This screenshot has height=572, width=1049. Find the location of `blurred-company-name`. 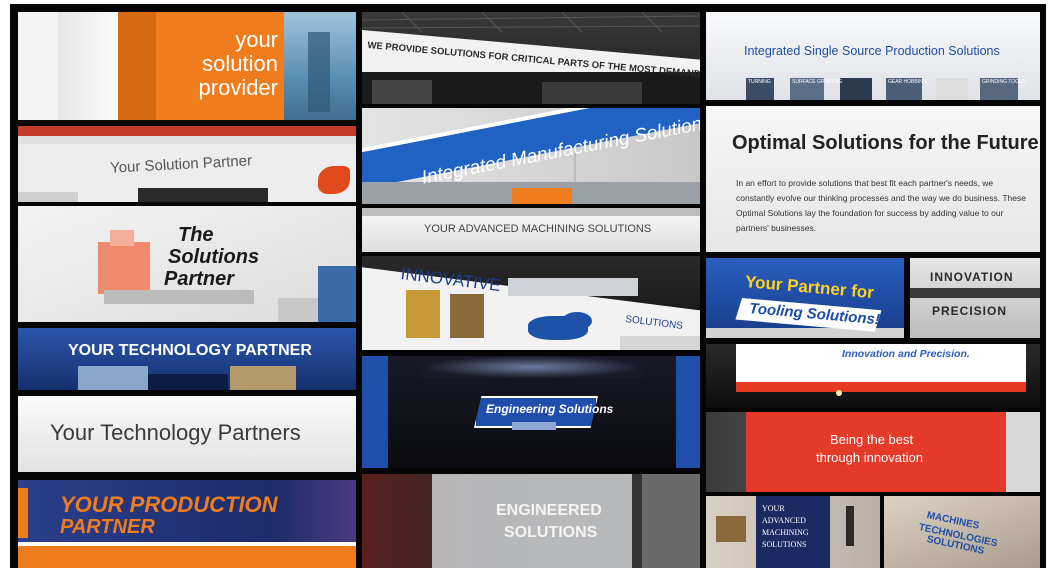

blurred-company-name is located at coordinates (573, 287).